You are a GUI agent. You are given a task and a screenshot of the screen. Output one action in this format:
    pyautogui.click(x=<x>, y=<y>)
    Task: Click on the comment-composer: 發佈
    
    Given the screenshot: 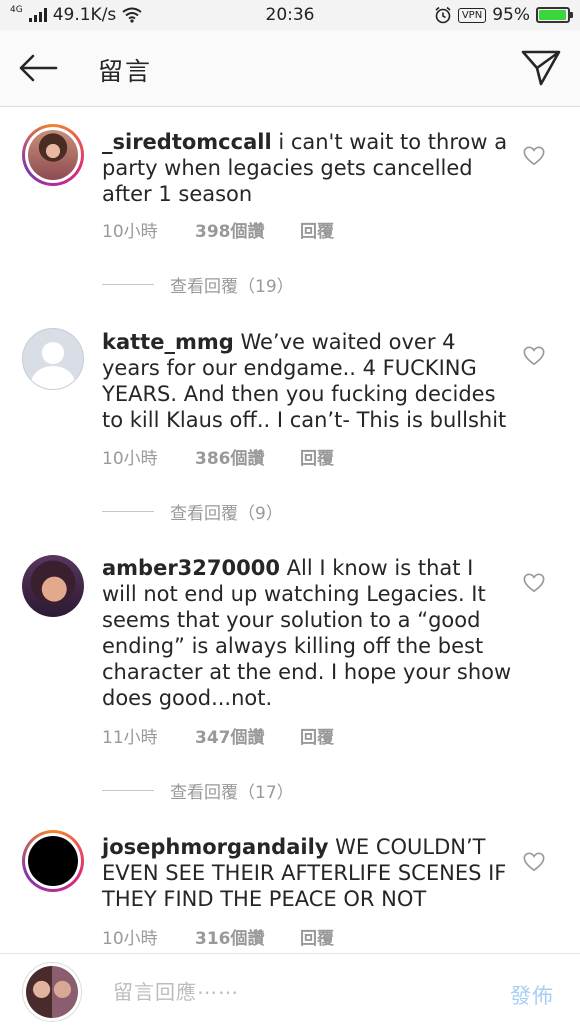 What is the action you would take?
    pyautogui.click(x=290, y=992)
    